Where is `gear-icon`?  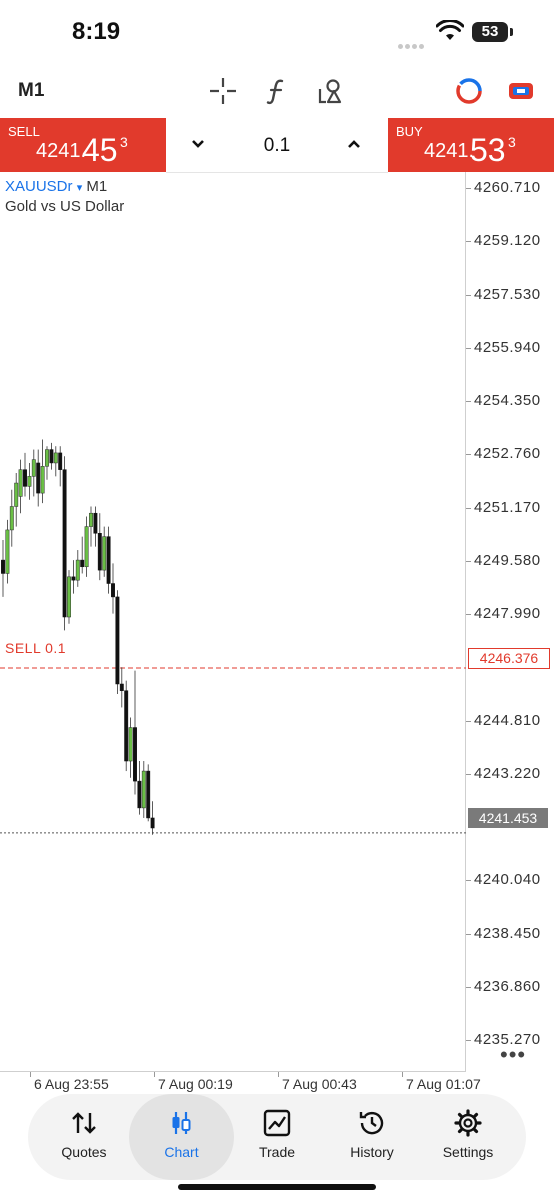 gear-icon is located at coordinates (468, 1123).